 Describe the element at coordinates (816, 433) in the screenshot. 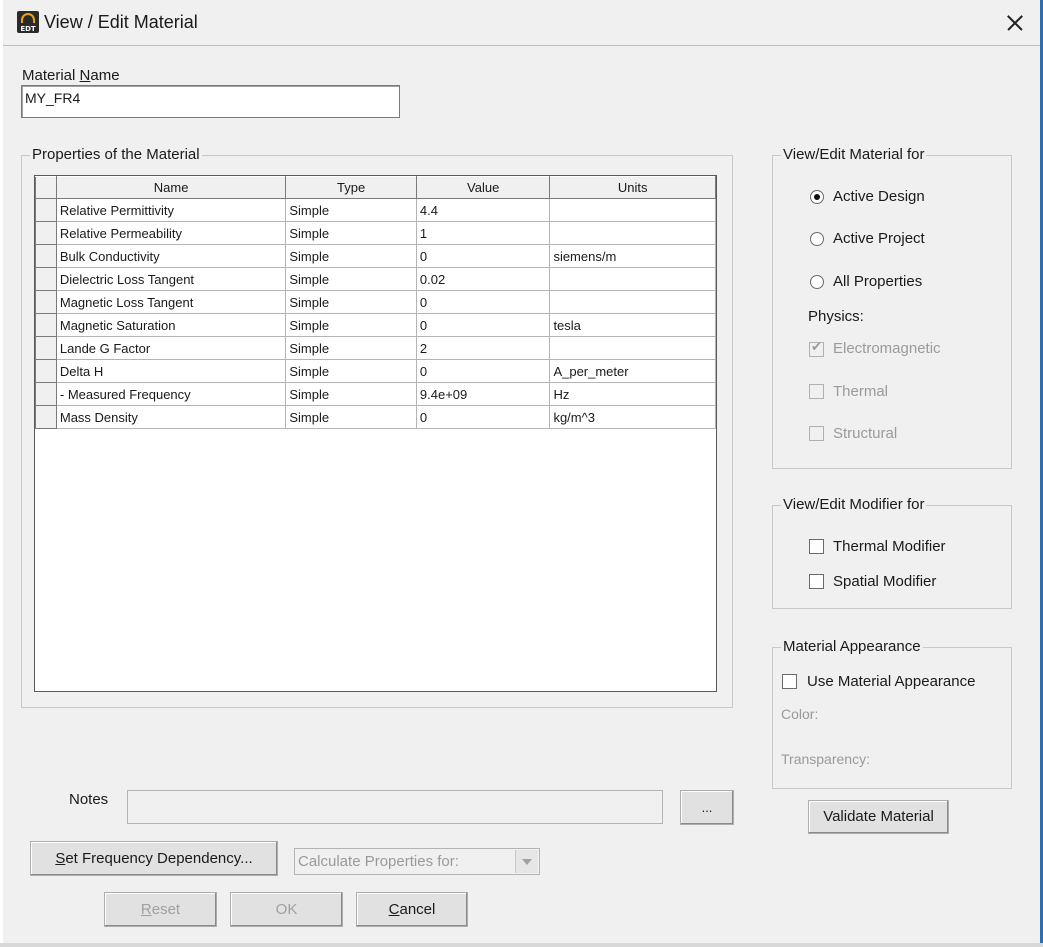

I see `checkbox-structural` at that location.